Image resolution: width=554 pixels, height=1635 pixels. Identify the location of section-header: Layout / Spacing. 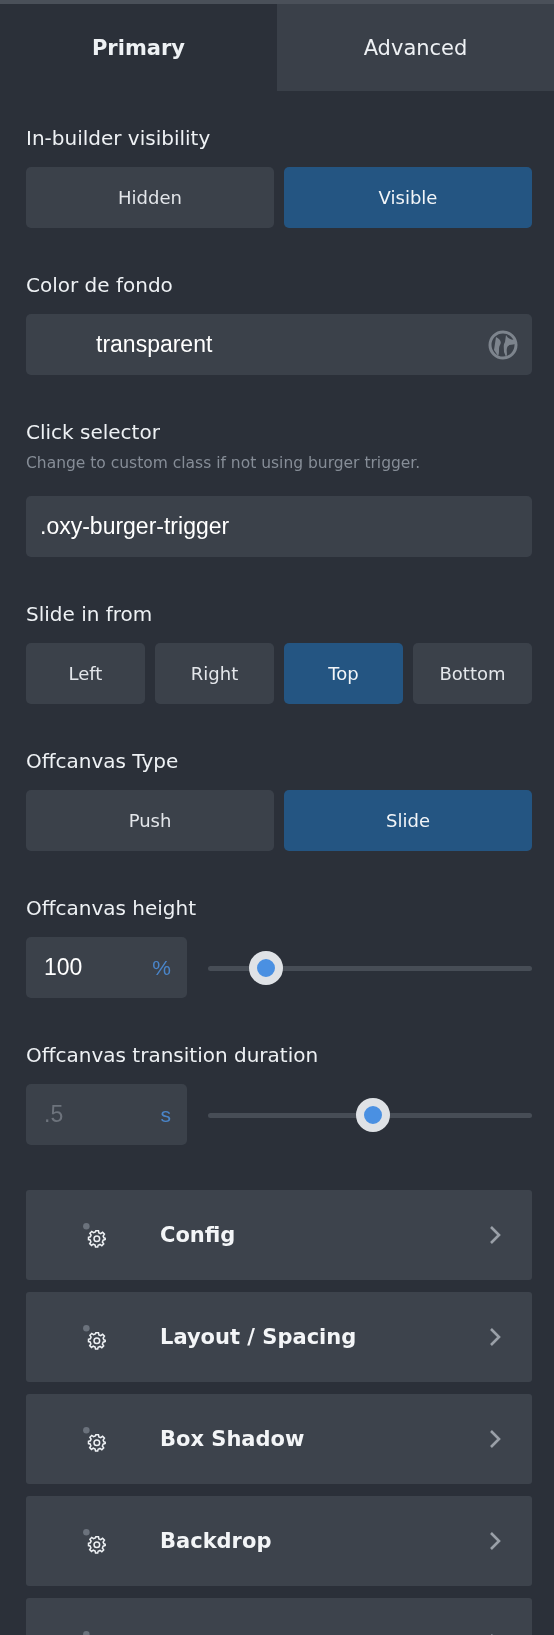
(279, 1337).